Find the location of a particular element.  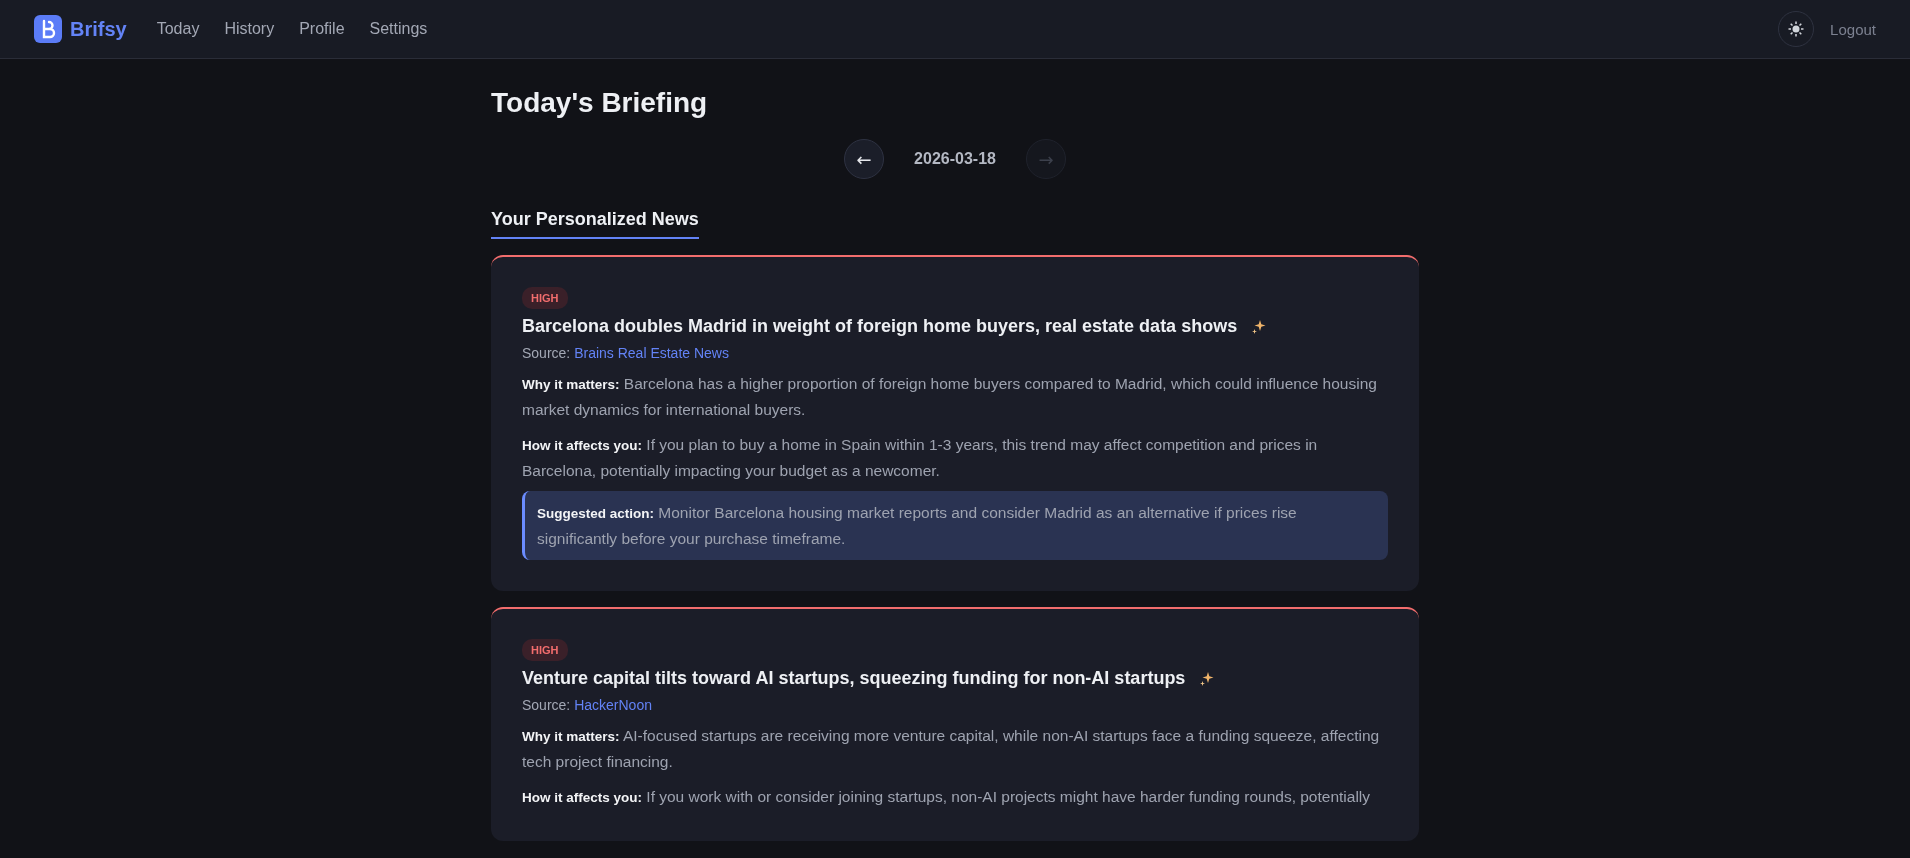

source-line: Source: HackerNoon is located at coordinates (587, 705).